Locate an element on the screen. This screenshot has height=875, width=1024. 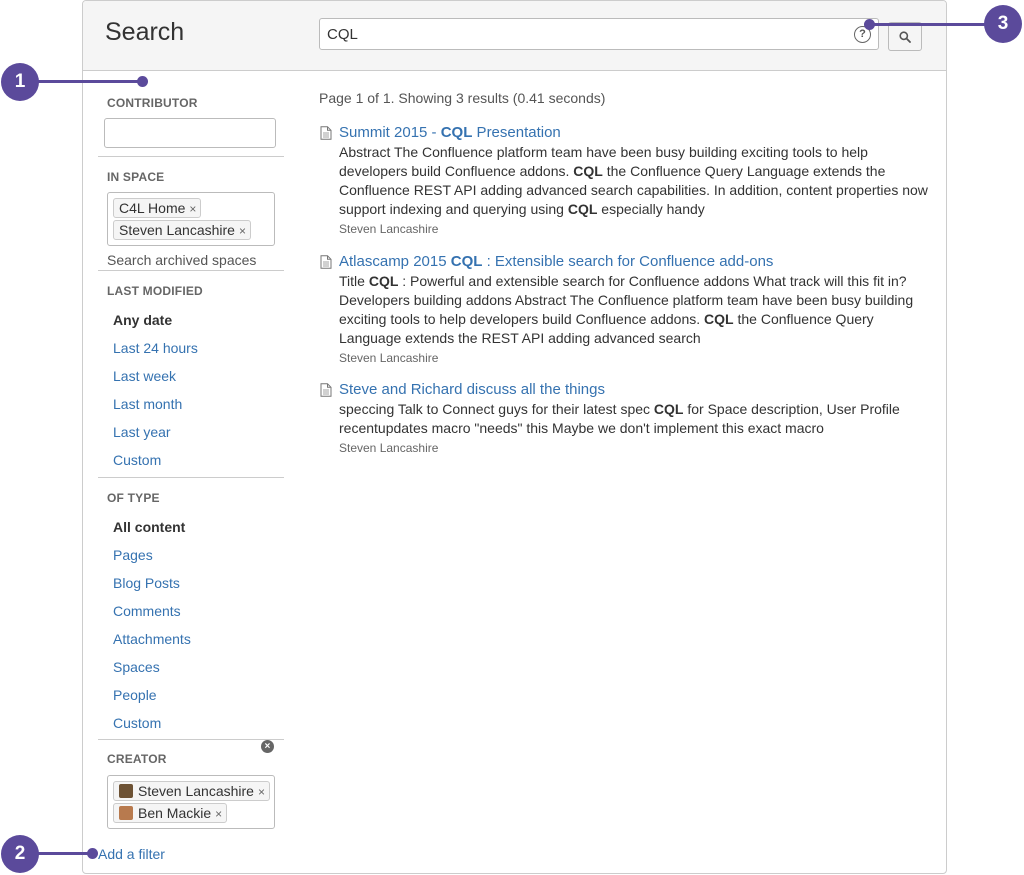
type-option: People is located at coordinates (198, 695).